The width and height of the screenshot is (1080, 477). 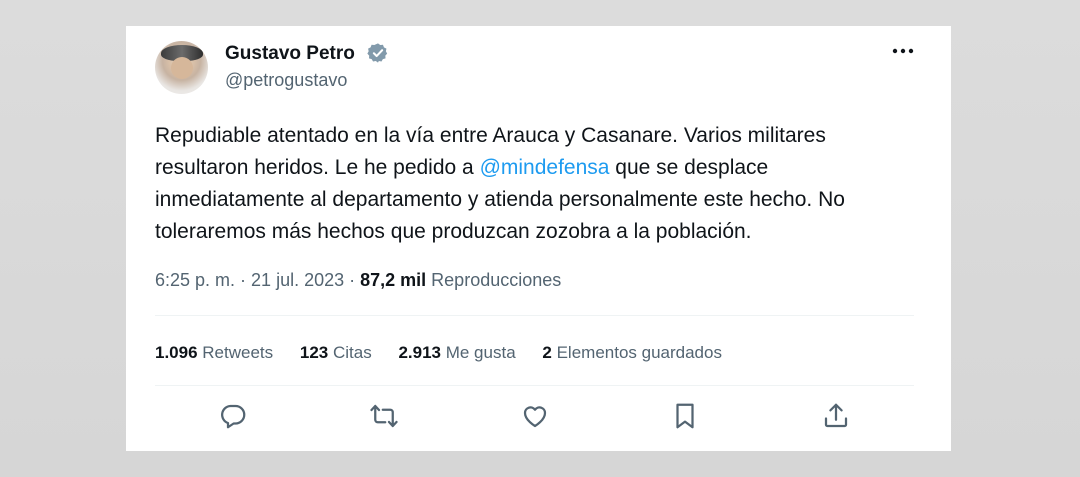 What do you see at coordinates (903, 51) in the screenshot?
I see `more-options-icon` at bounding box center [903, 51].